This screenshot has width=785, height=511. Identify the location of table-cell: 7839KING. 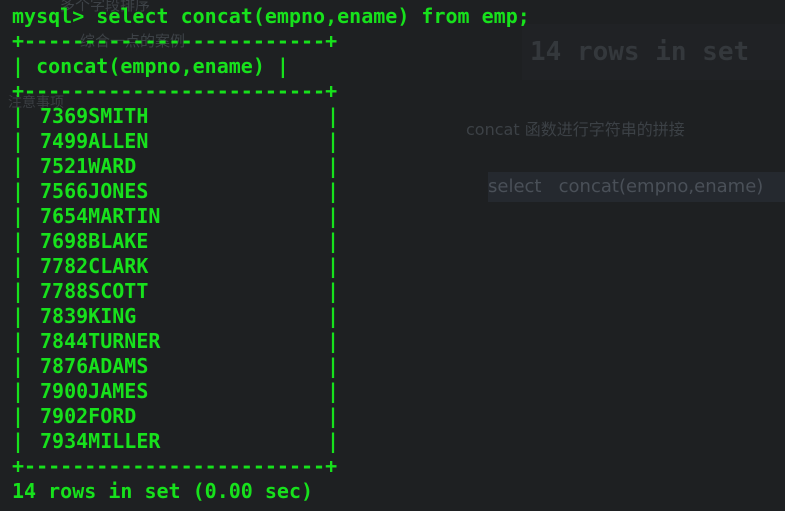
(88, 316).